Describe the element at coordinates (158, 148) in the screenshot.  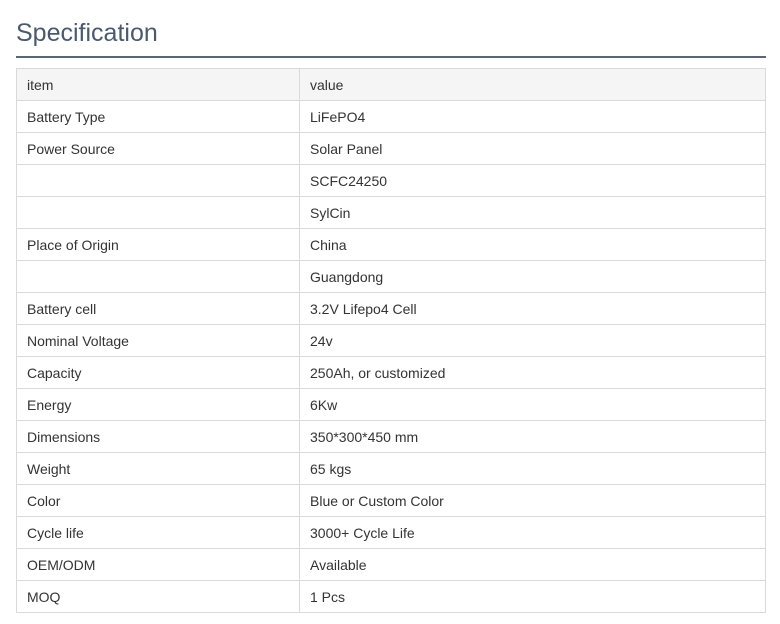
I see `row-item-cell: Power Source` at that location.